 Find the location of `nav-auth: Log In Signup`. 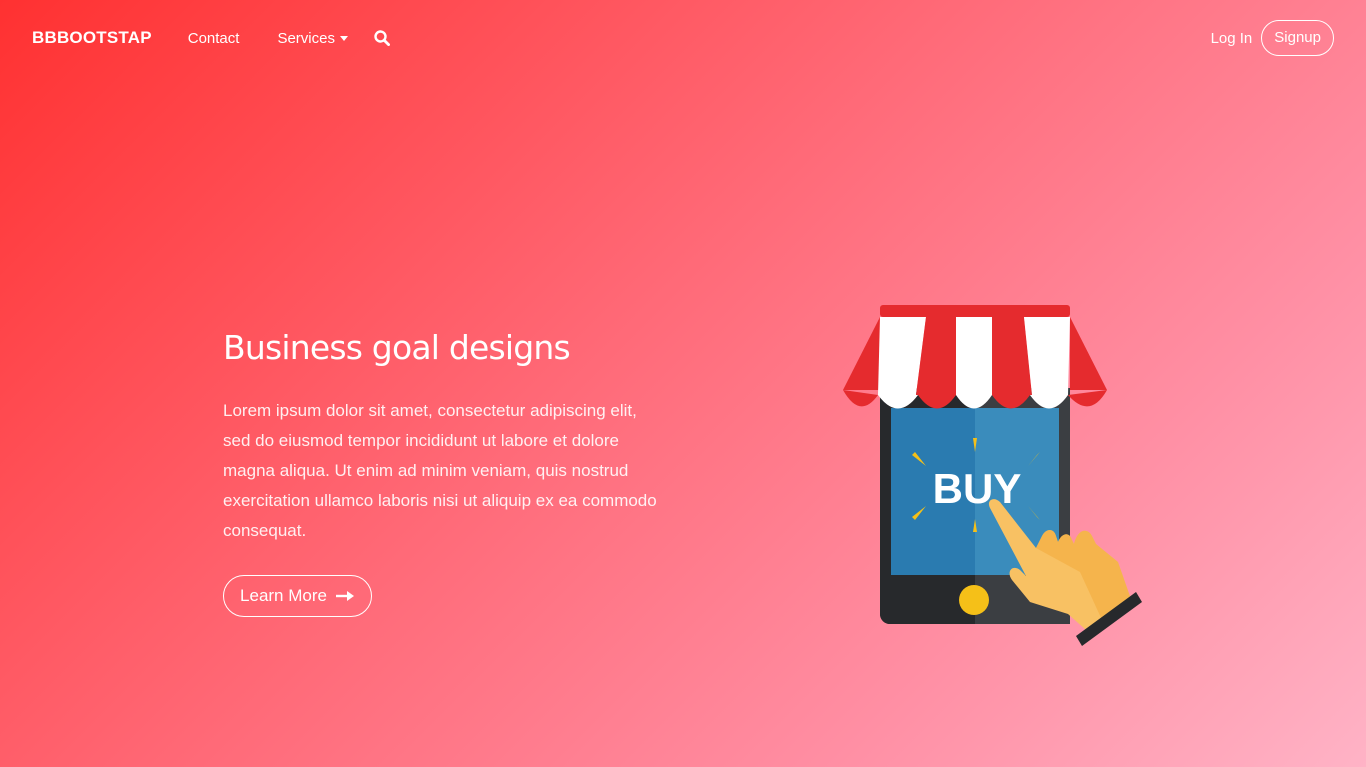

nav-auth: Log In Signup is located at coordinates (1272, 38).